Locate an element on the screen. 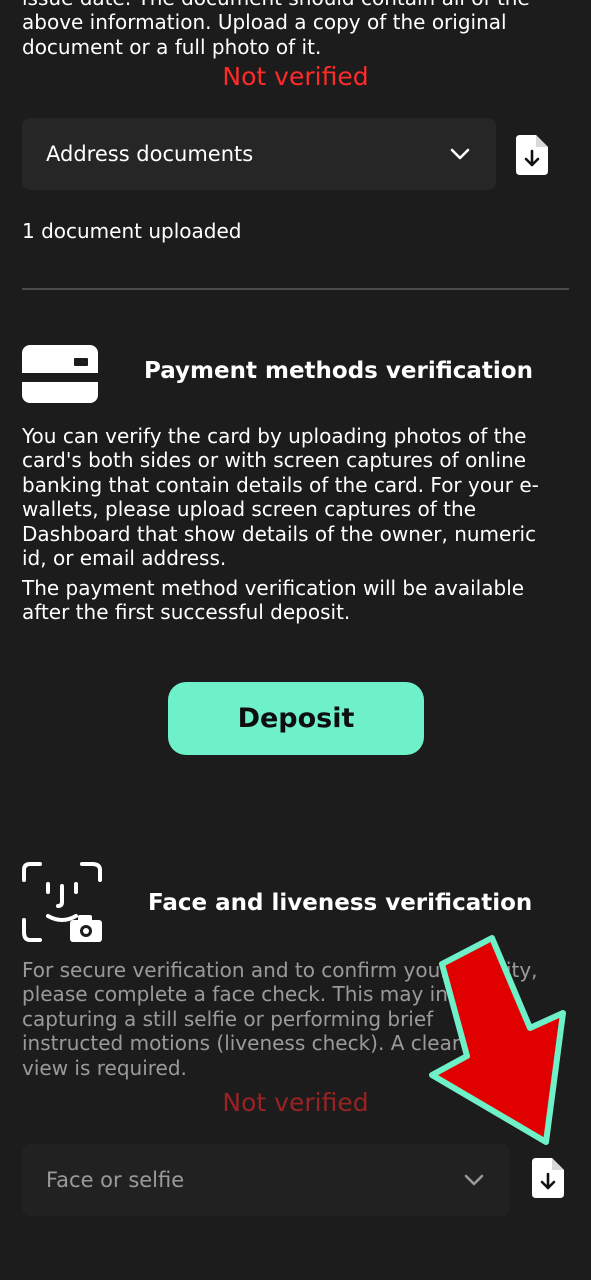 This screenshot has height=1280, width=591. address-upload-button is located at coordinates (532, 155).